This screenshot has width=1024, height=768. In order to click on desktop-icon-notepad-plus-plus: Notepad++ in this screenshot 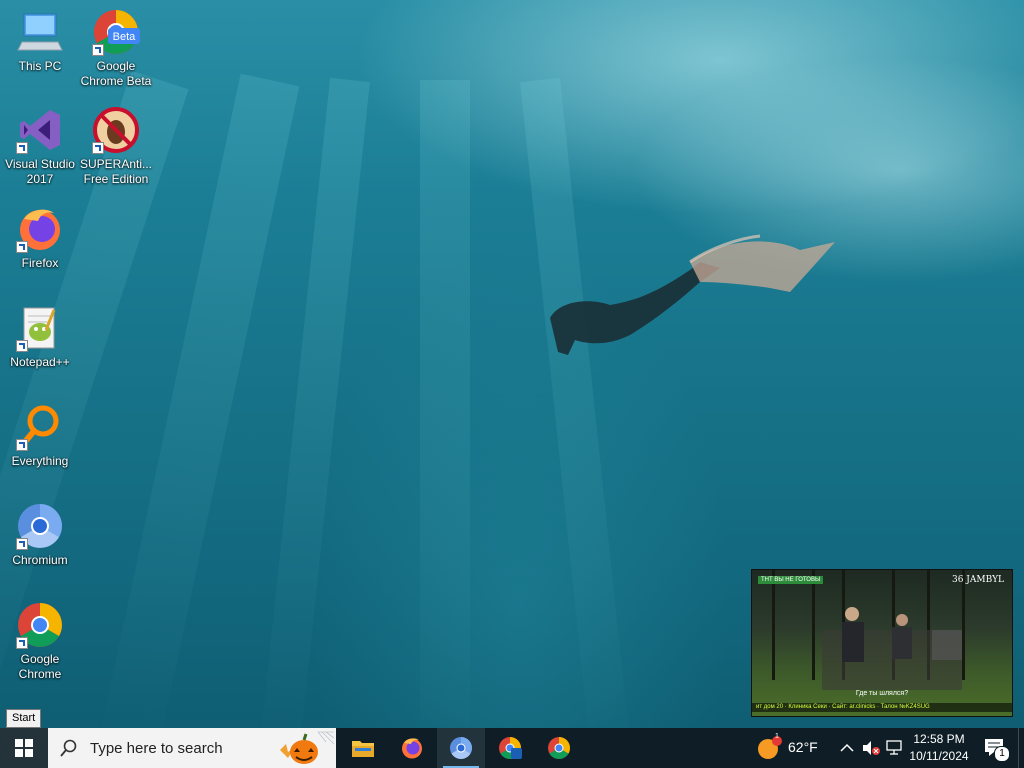, I will do `click(40, 337)`.